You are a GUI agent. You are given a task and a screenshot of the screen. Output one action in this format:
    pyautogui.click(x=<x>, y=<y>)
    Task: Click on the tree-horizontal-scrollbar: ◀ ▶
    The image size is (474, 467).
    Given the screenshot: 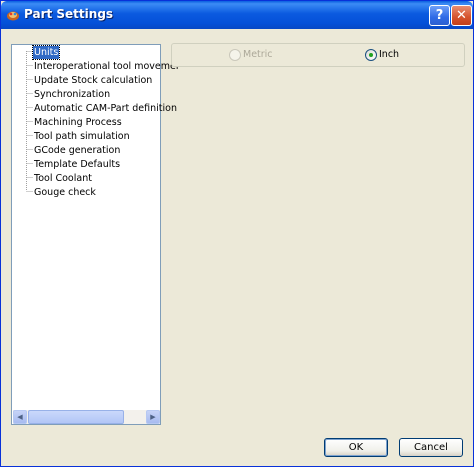 What is the action you would take?
    pyautogui.click(x=86, y=417)
    